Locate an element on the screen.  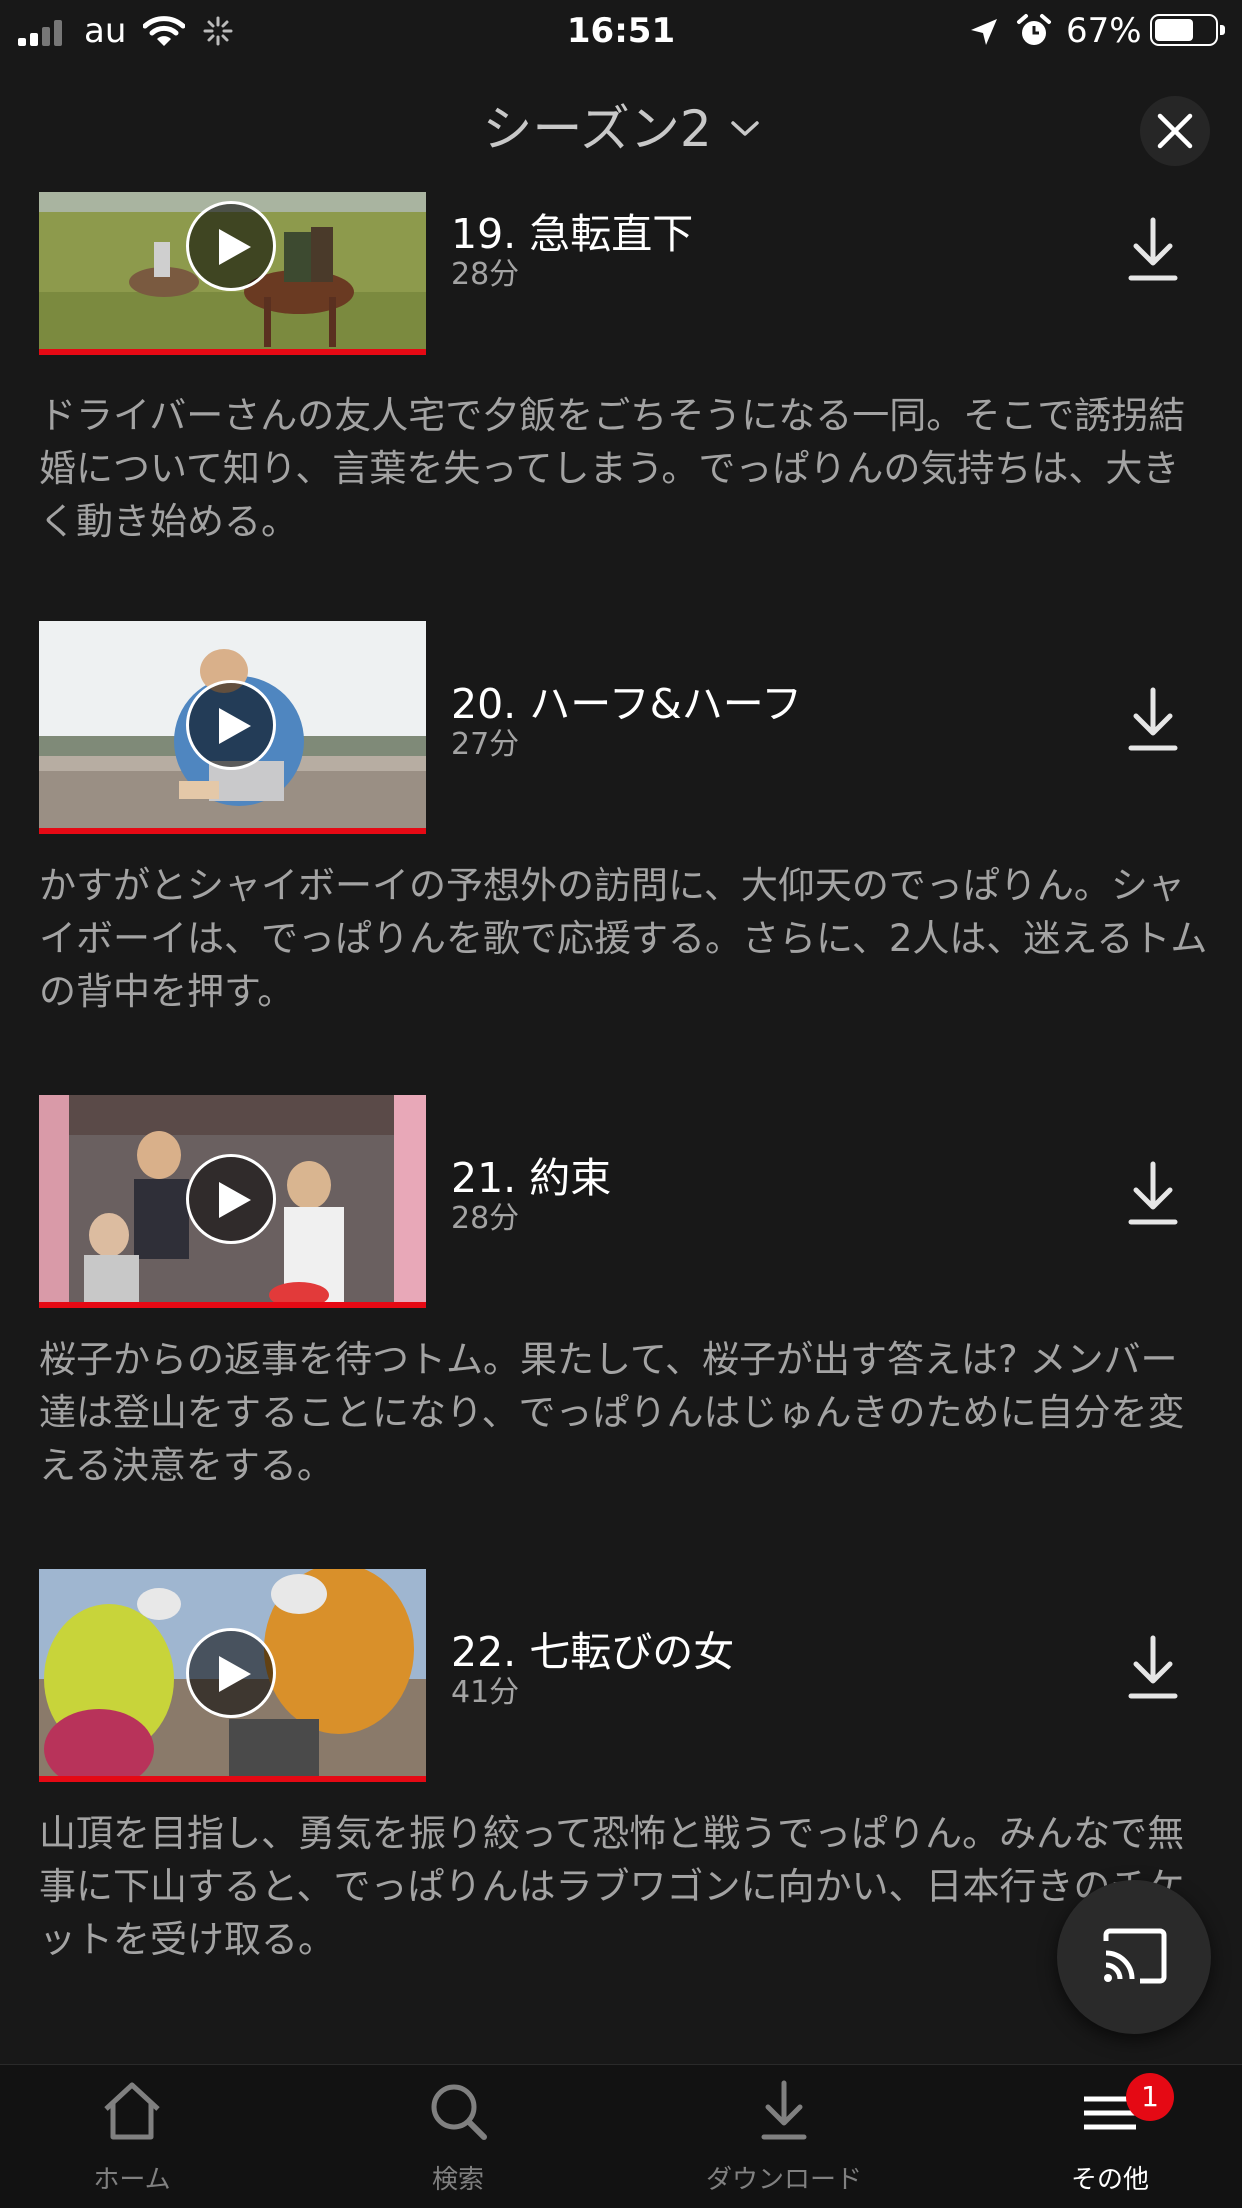
battery-percent: 67% is located at coordinates (1104, 31).